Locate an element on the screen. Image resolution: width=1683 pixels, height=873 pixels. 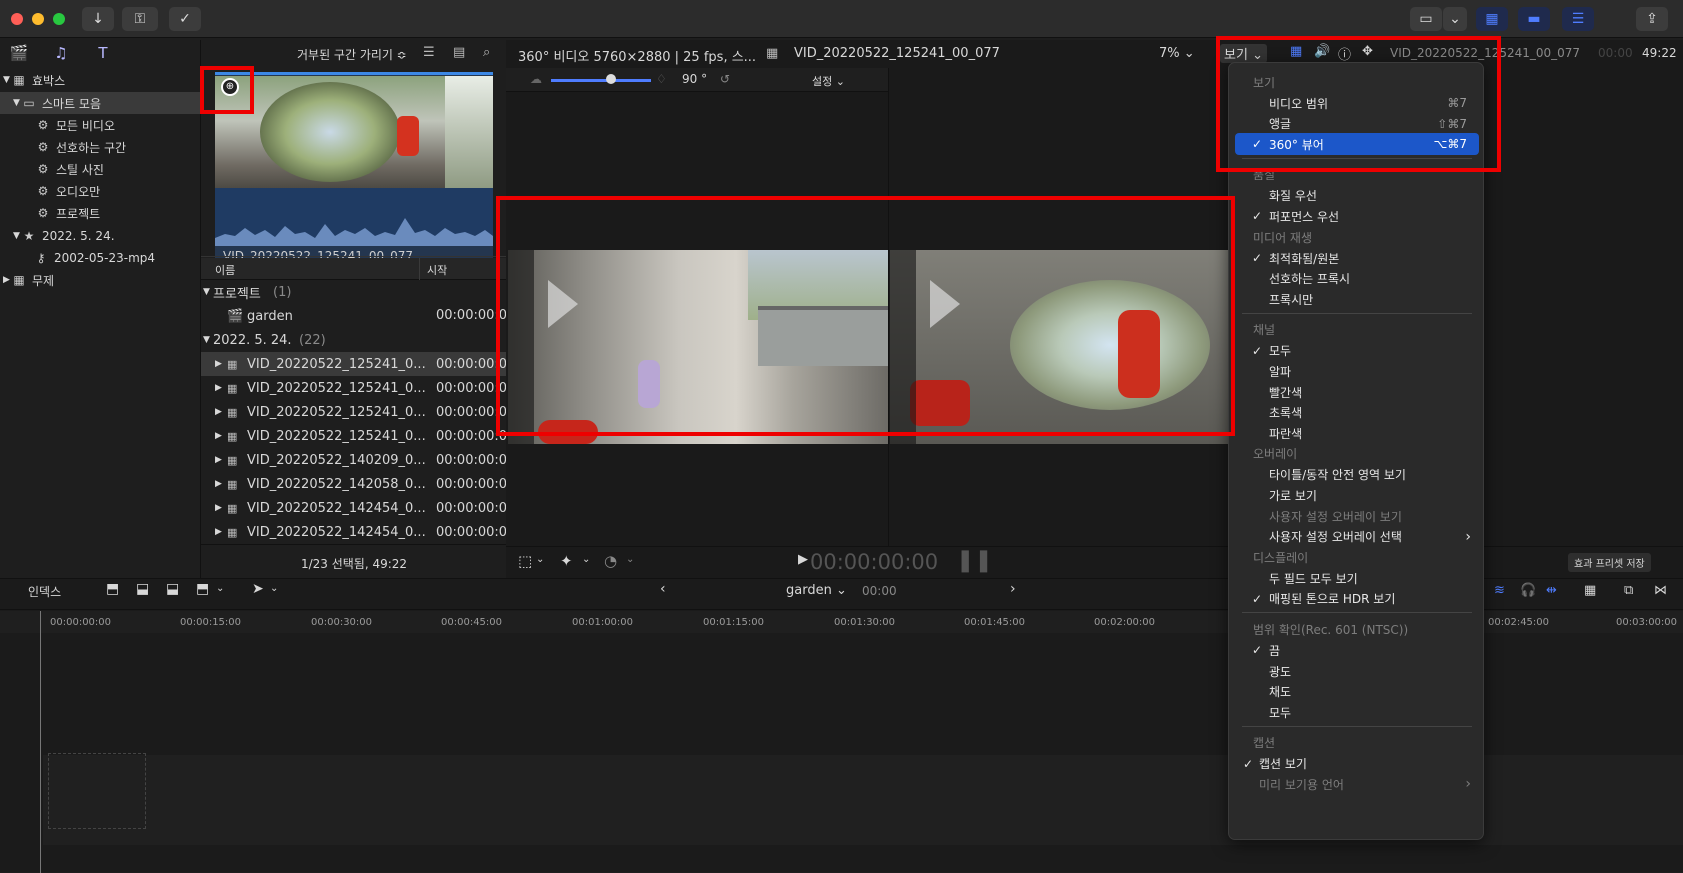
index-button: 인덱스 is located at coordinates (44, 591).